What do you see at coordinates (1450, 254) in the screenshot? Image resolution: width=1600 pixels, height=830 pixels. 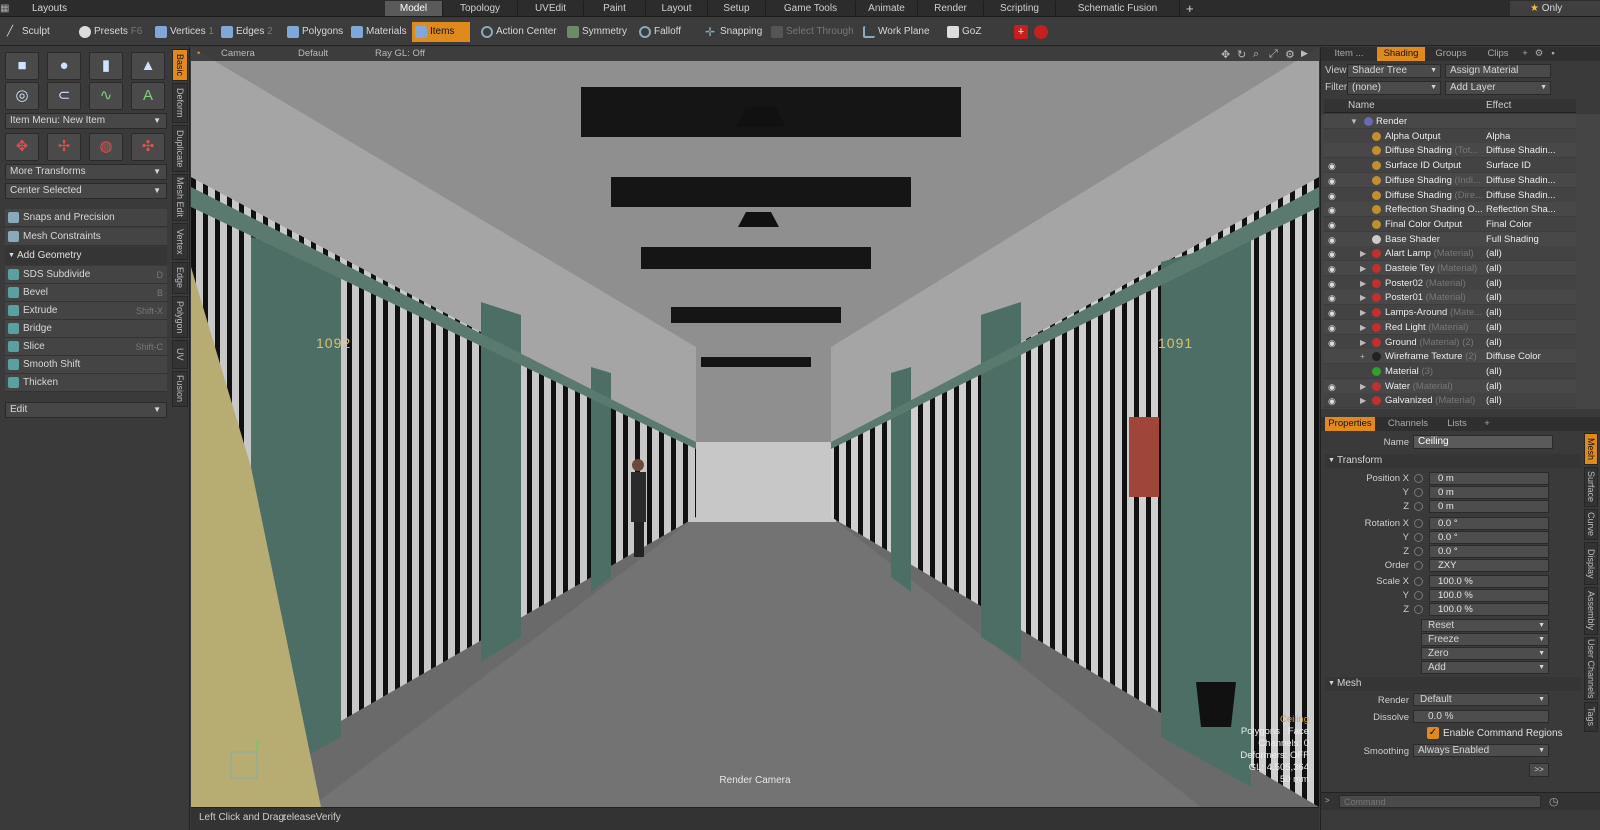 I see `tree-row: ◉ ▶ Alart Lamp (Material) (all)` at bounding box center [1450, 254].